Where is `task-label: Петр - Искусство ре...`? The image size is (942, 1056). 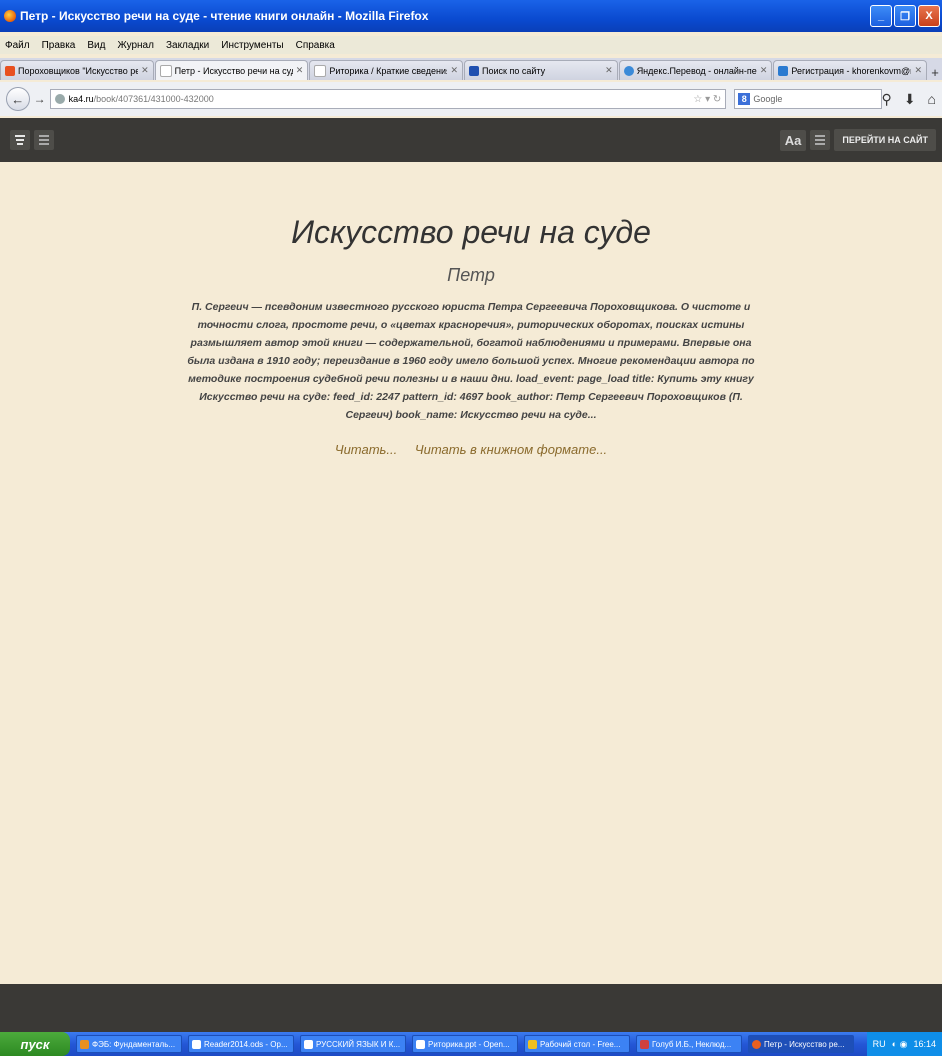
task-label: Петр - Искусство ре... is located at coordinates (804, 1044).